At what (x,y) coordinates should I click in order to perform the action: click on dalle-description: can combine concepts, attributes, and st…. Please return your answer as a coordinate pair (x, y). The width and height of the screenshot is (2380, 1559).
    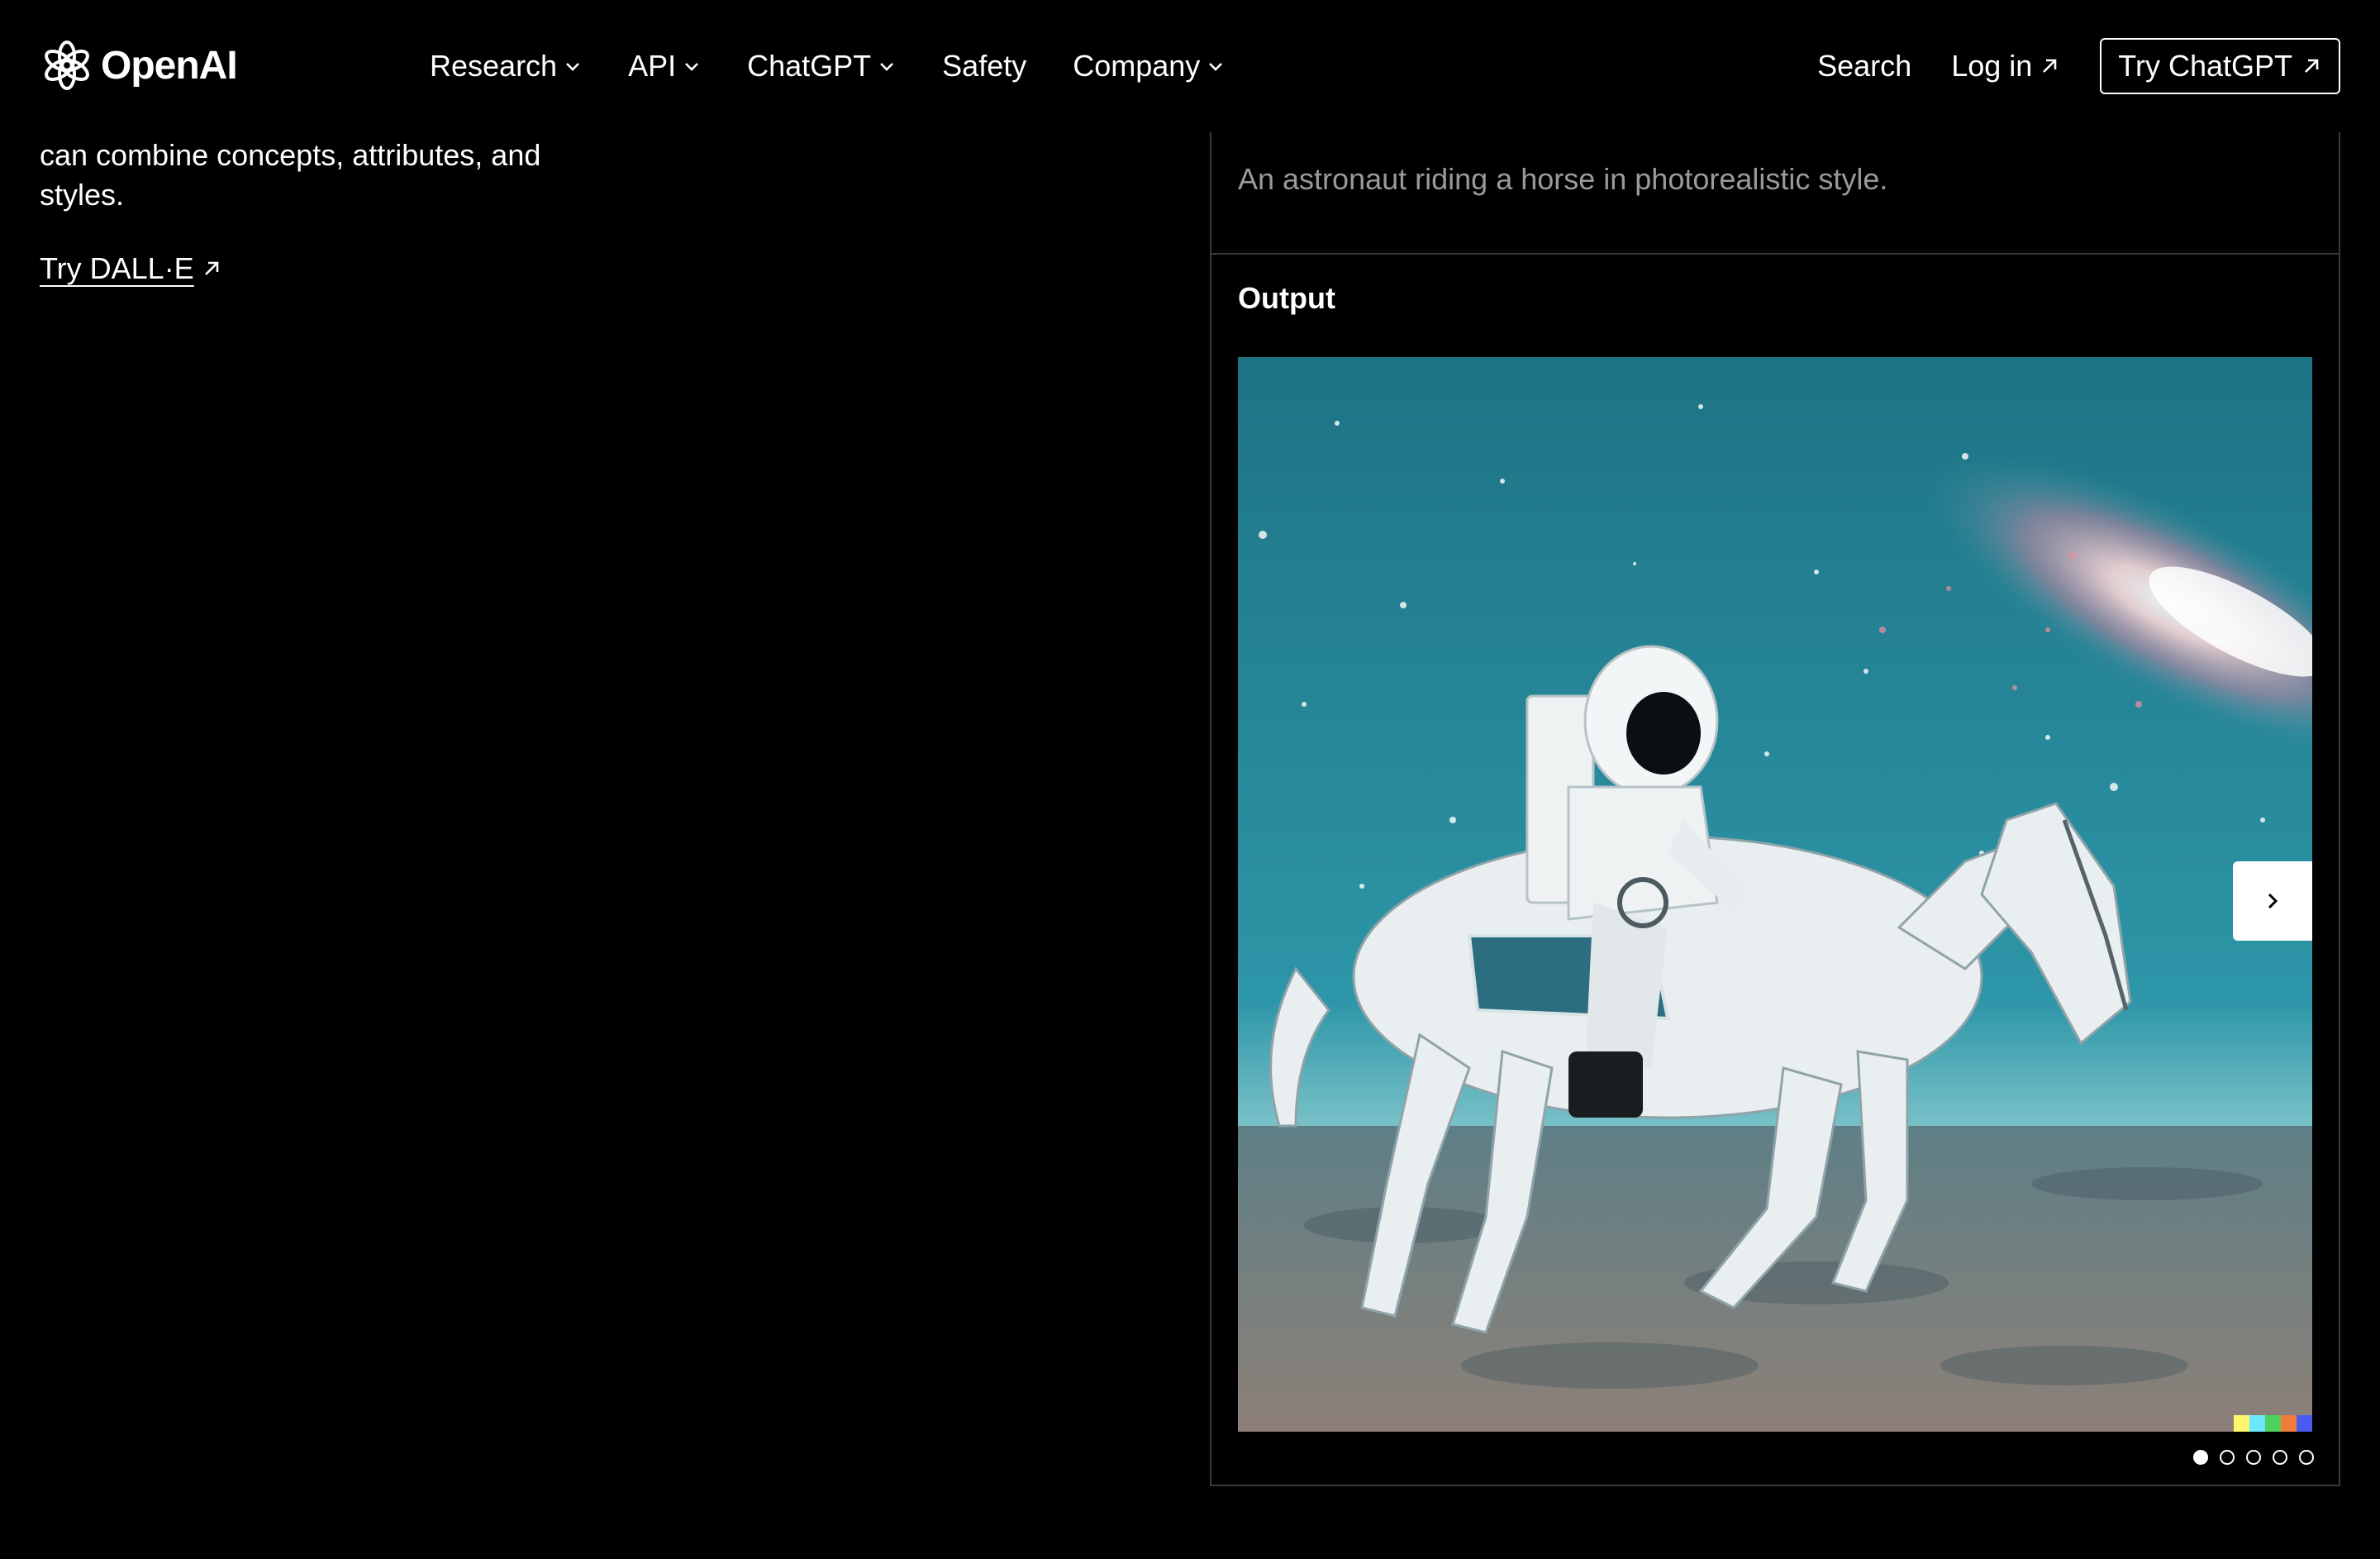
    Looking at the image, I should click on (304, 175).